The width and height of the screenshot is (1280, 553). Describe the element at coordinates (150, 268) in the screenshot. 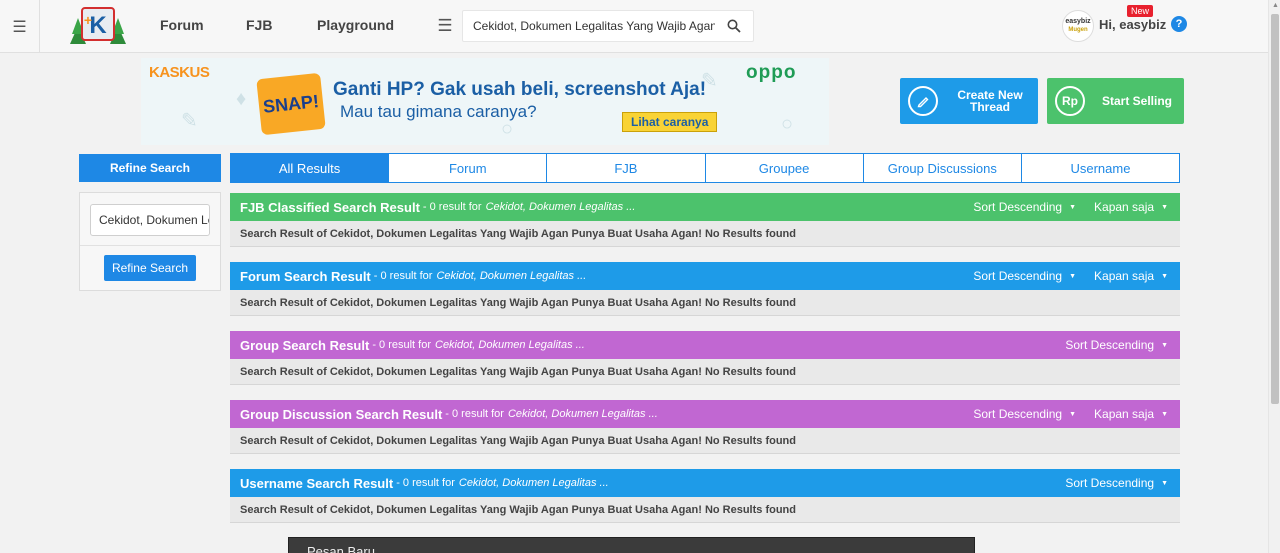

I see `refine-search-button: Refine Search` at that location.